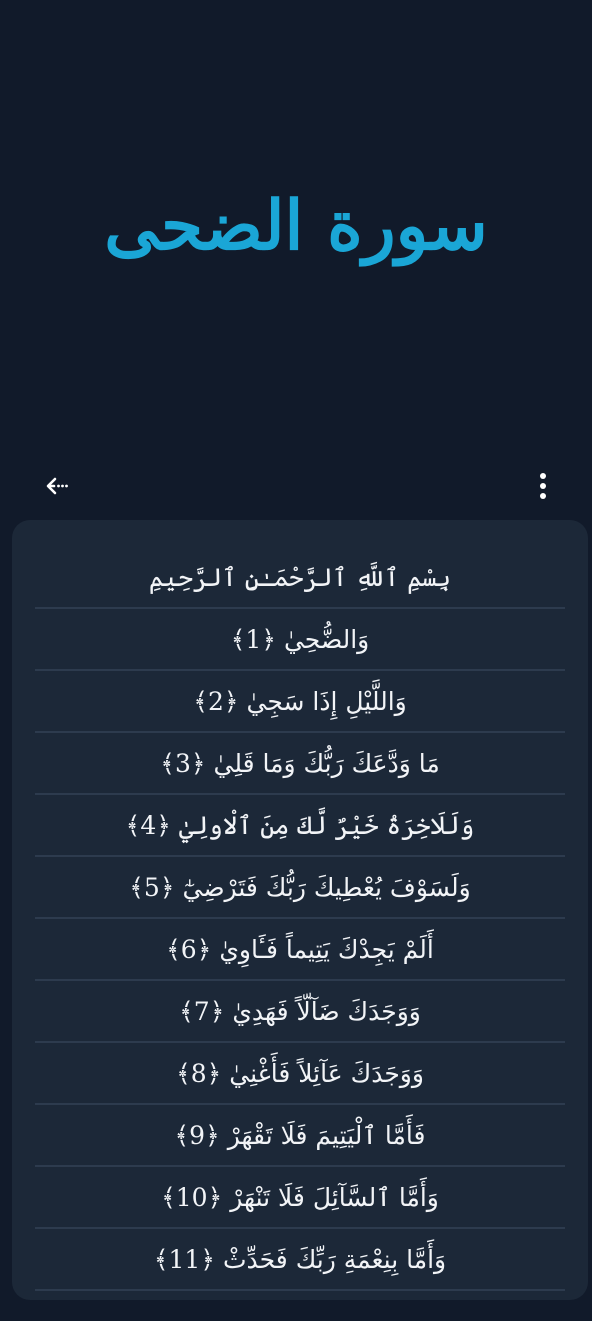 This screenshot has width=592, height=1321. I want to click on ayah-number: ﴿11﴾, so click(184, 1259).